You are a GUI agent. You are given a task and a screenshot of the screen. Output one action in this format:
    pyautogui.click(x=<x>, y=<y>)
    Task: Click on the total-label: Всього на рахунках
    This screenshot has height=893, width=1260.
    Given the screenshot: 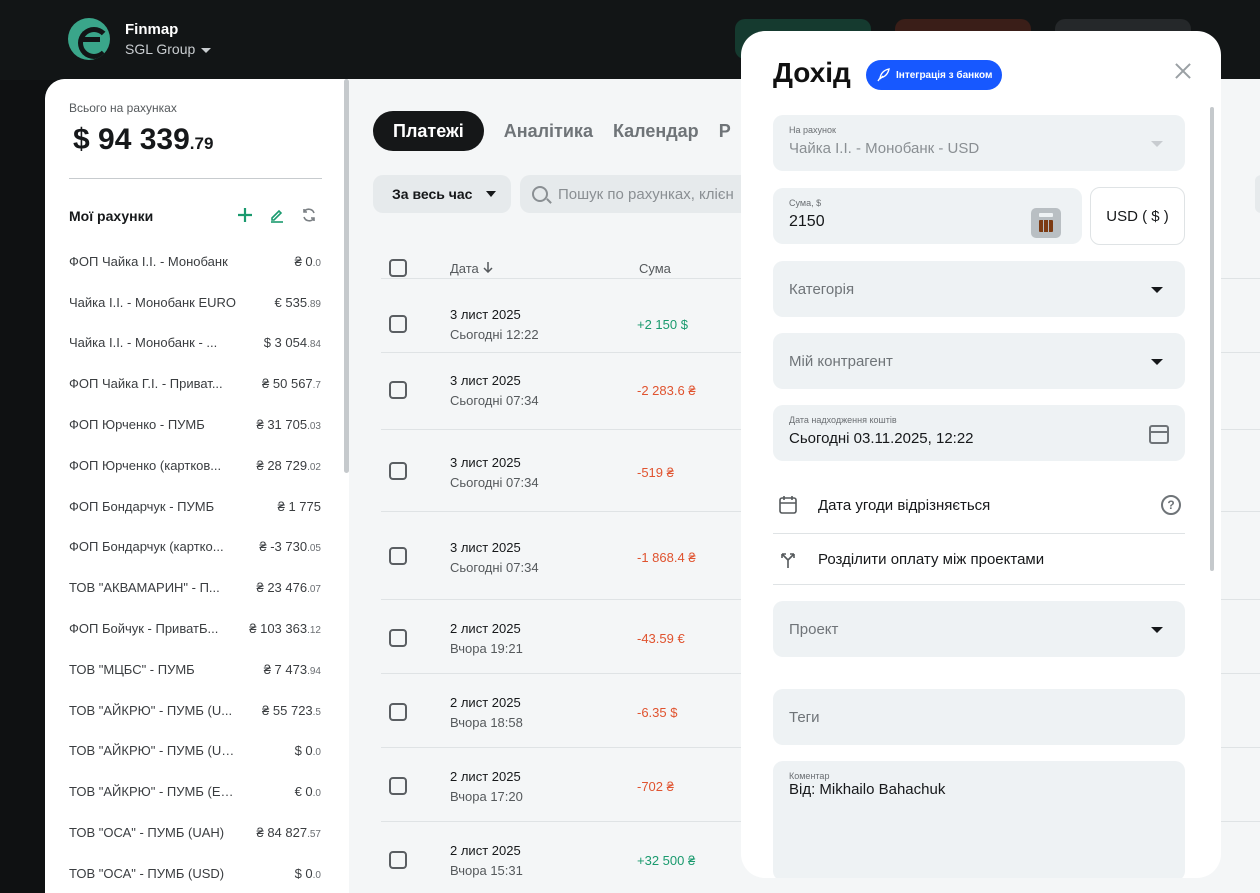 What is the action you would take?
    pyautogui.click(x=123, y=108)
    